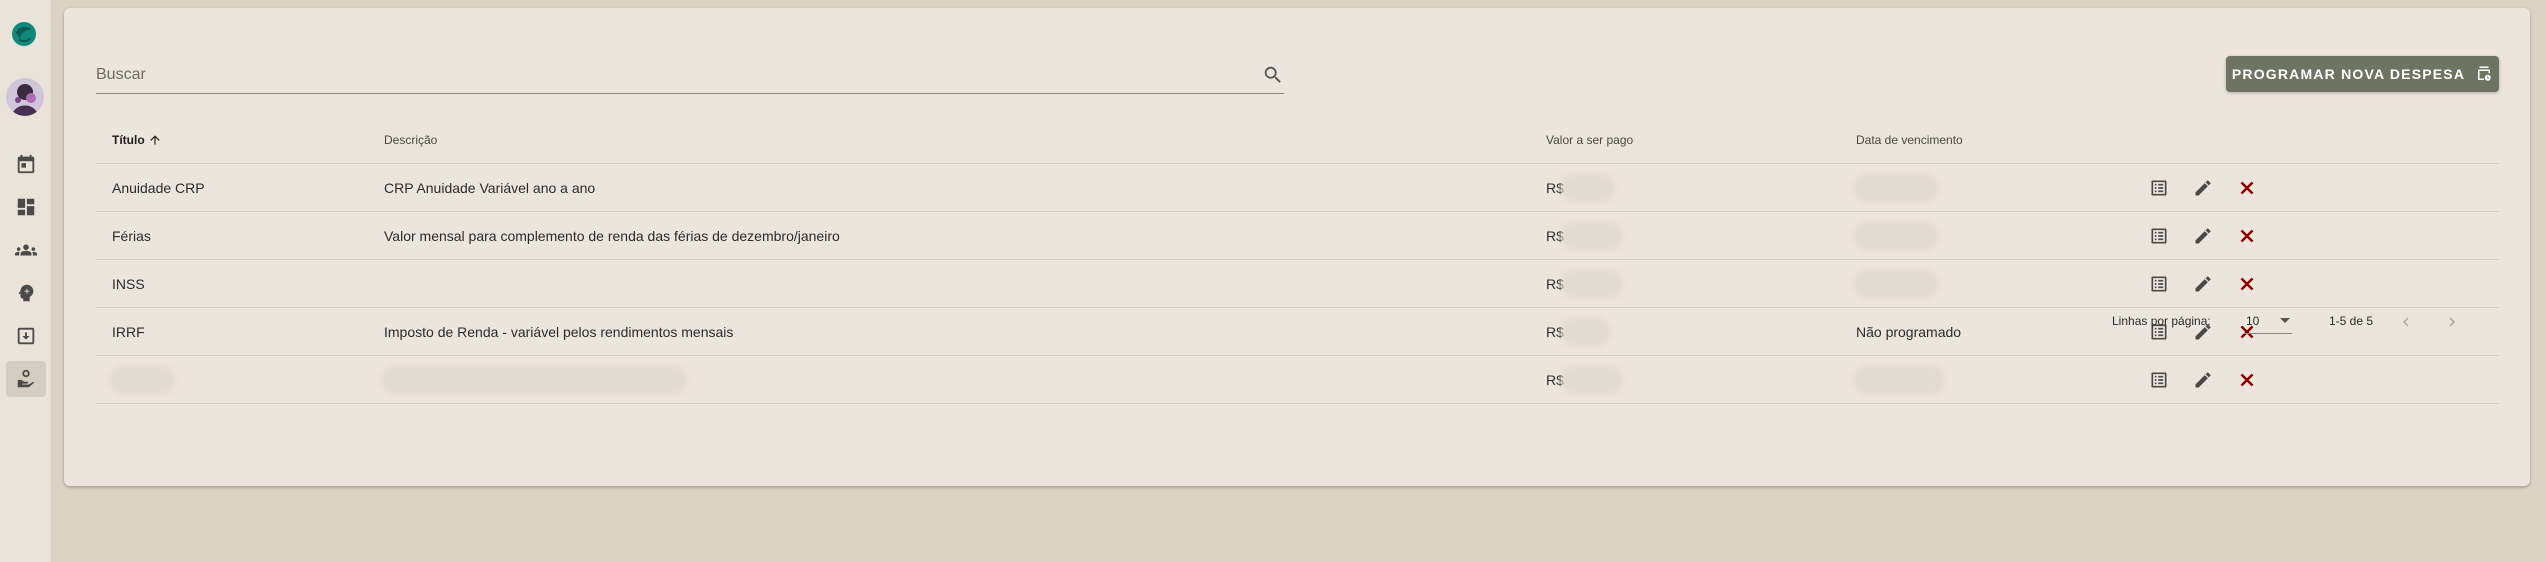  Describe the element at coordinates (2285, 320) in the screenshot. I see `chevron-down-icon` at that location.